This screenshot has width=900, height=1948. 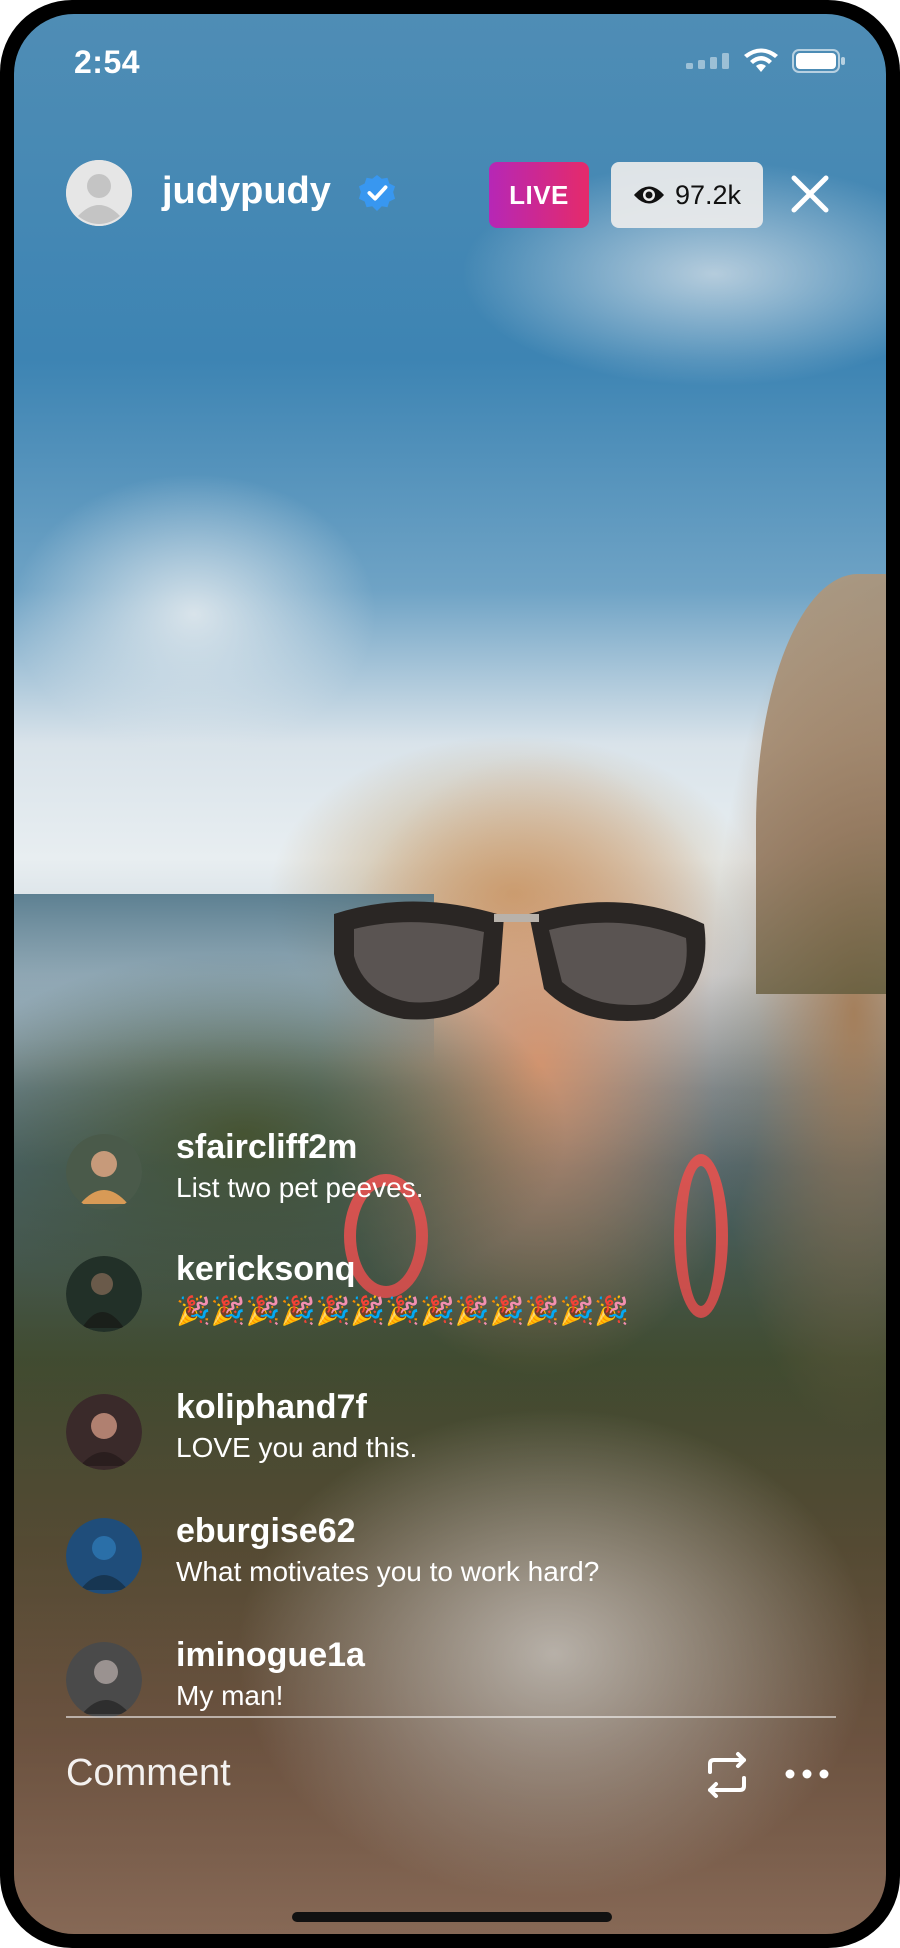 I want to click on comment-item: kericksonq 🎉🎉🎉🎉🎉🎉🎉🎉🎉🎉🎉🎉🎉, so click(x=456, y=1300).